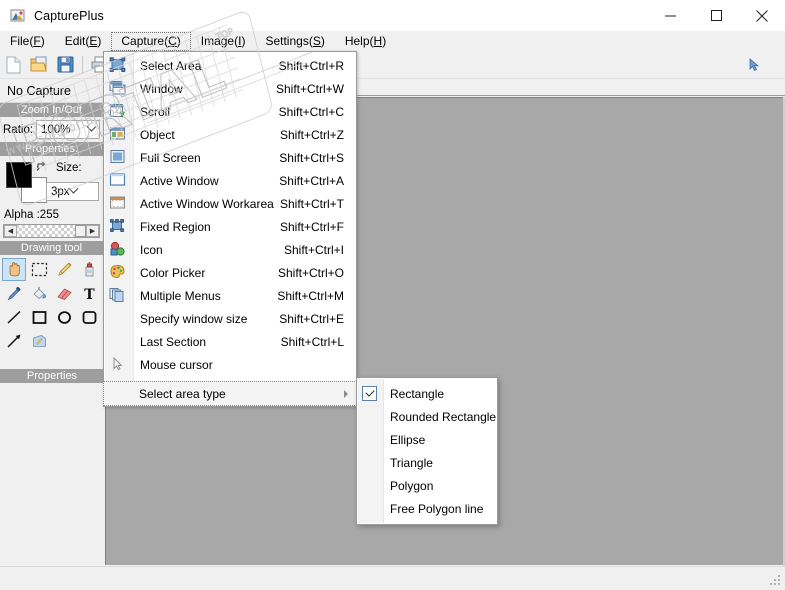 The width and height of the screenshot is (785, 590). What do you see at coordinates (230, 318) in the screenshot?
I see `menu-item-specify-window-size: Specify window size Shift+Ctrl+E` at bounding box center [230, 318].